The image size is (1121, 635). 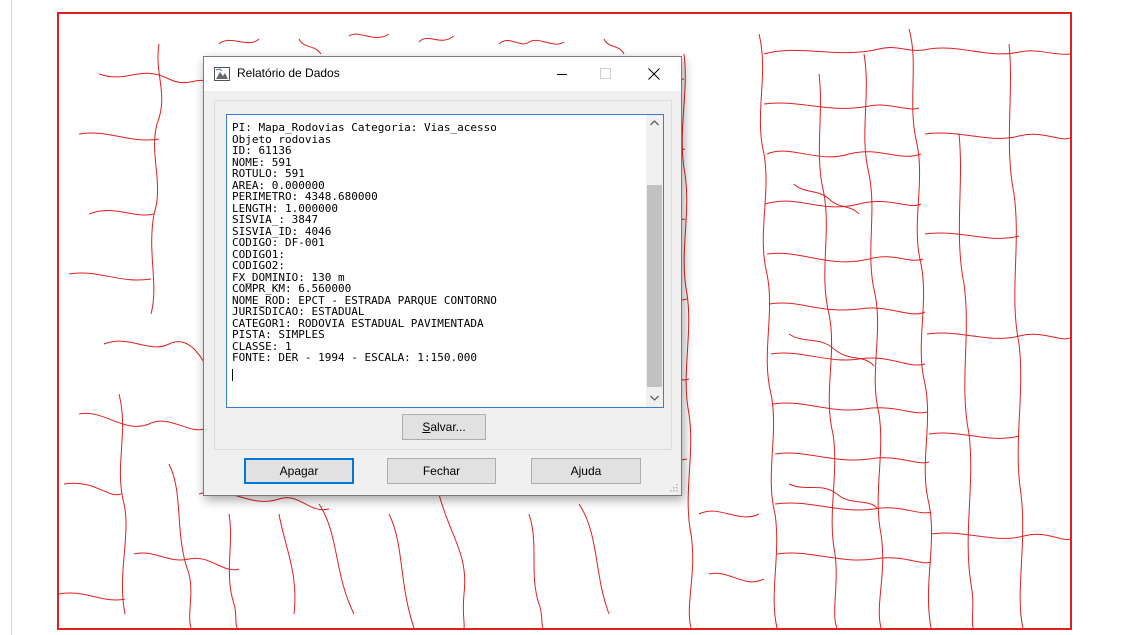 What do you see at coordinates (278, 242) in the screenshot?
I see `report-line: CODIGO: DF-001` at bounding box center [278, 242].